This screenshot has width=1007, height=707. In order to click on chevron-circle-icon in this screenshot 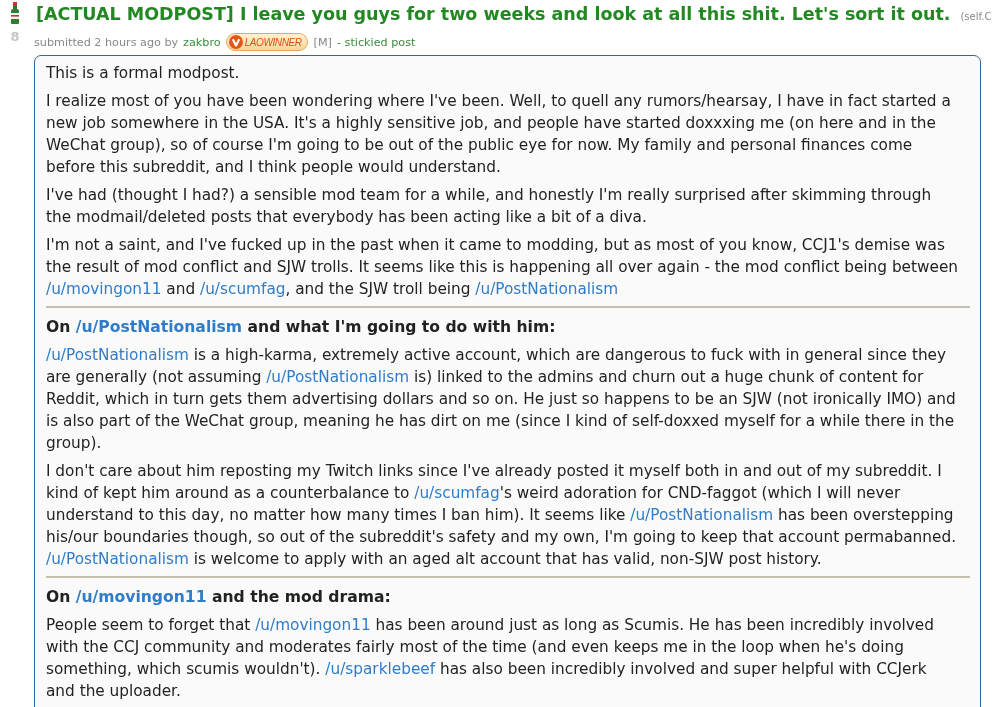, I will do `click(235, 42)`.